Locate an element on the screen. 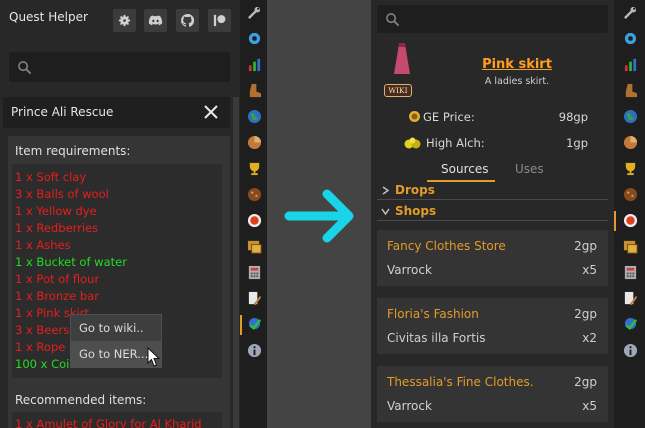 The image size is (645, 428). plugin-sidebar-left is located at coordinates (253, 214).